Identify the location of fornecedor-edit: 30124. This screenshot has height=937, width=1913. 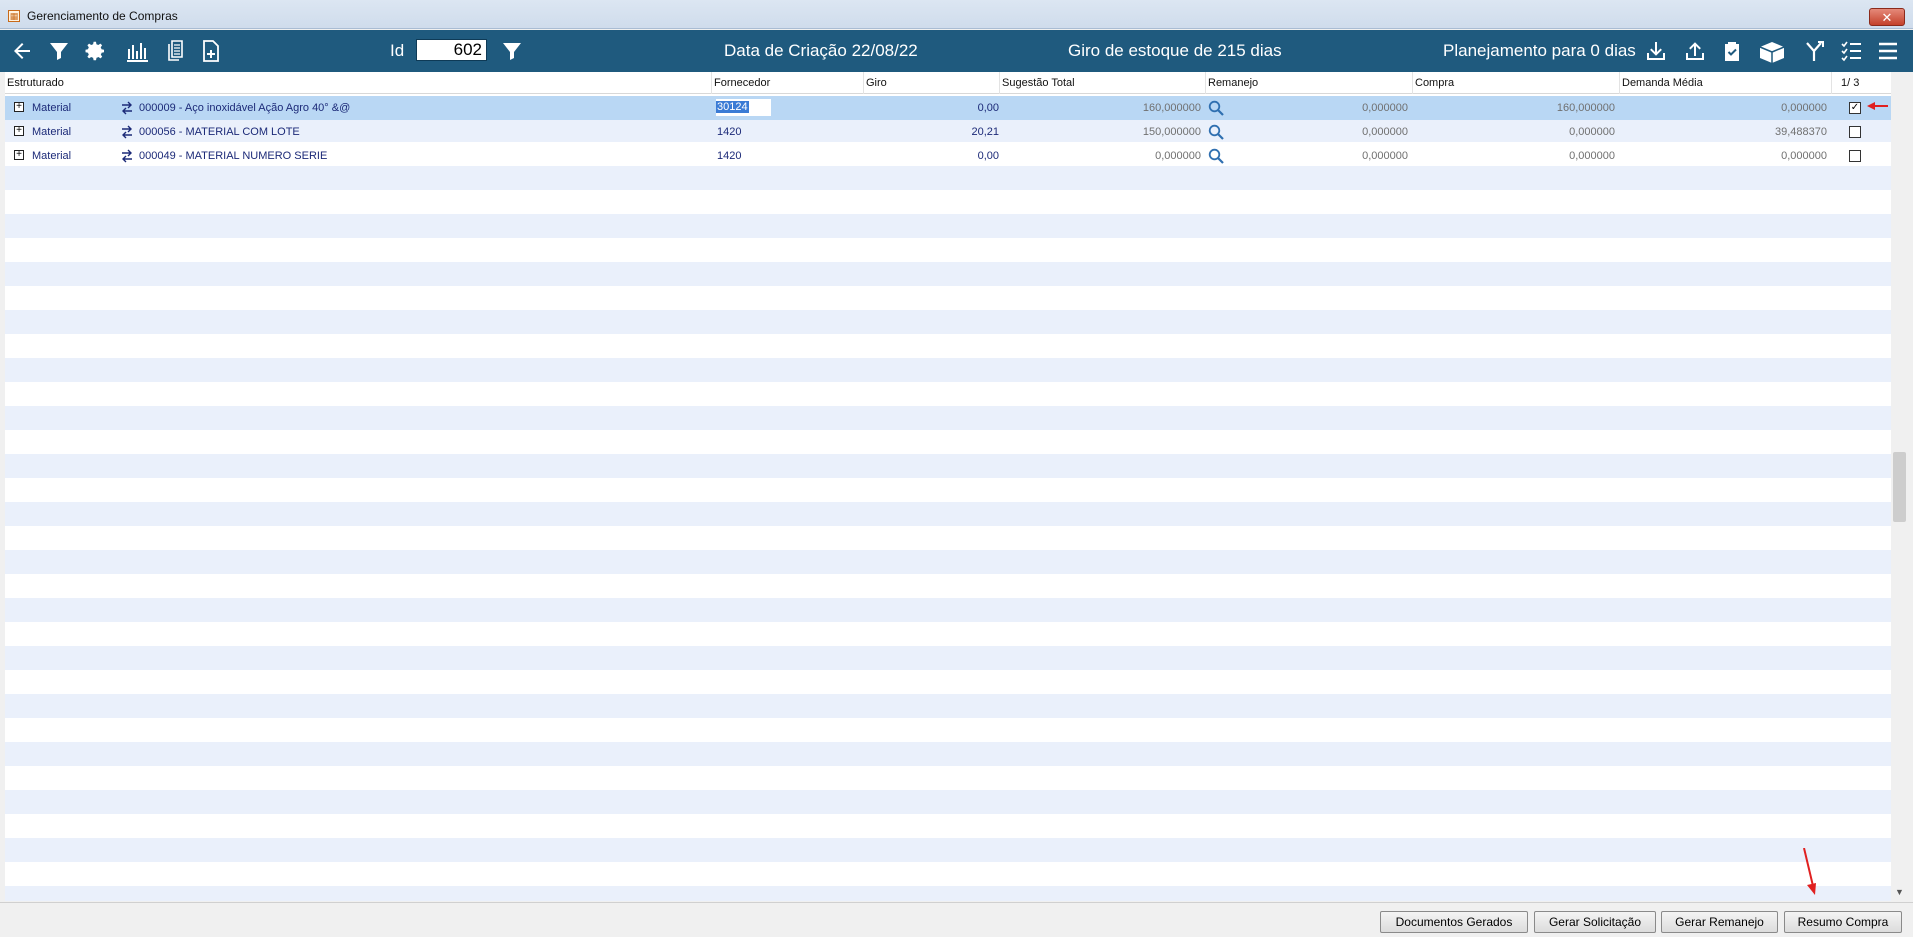
(743, 107).